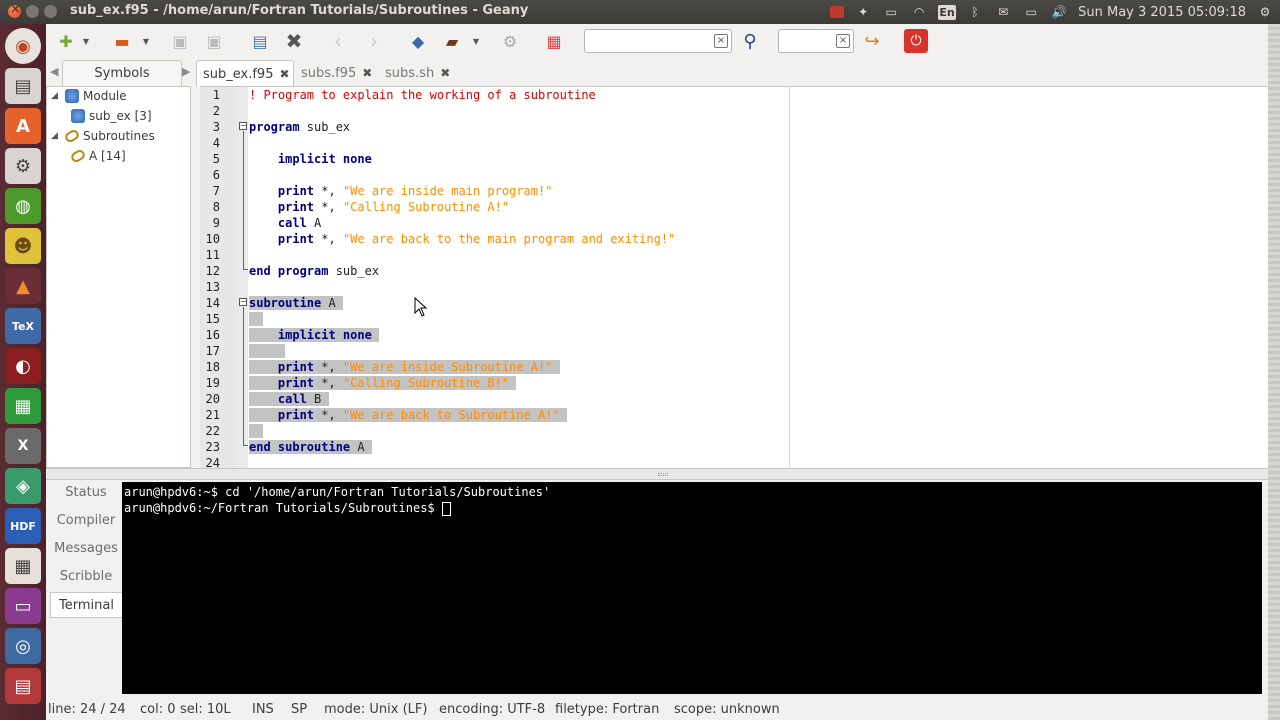  What do you see at coordinates (23, 126) in the screenshot?
I see `software-center-icon: A` at bounding box center [23, 126].